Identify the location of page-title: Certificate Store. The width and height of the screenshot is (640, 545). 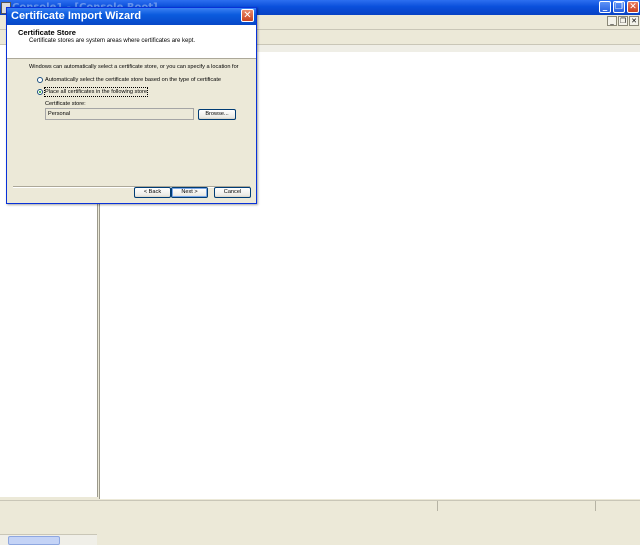
(47, 32).